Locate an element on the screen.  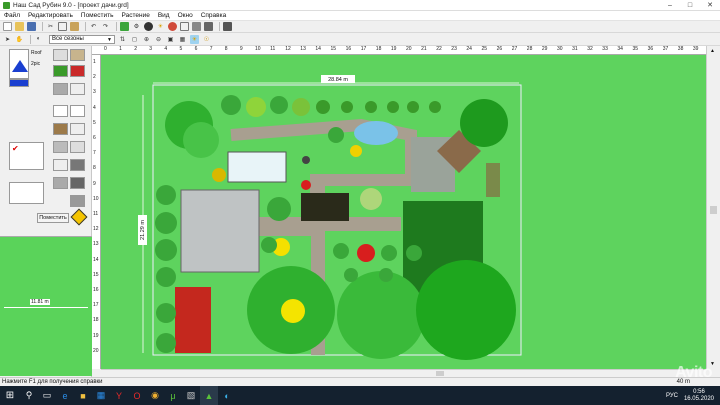
check-tool: ✔ is located at coordinates (26, 156).